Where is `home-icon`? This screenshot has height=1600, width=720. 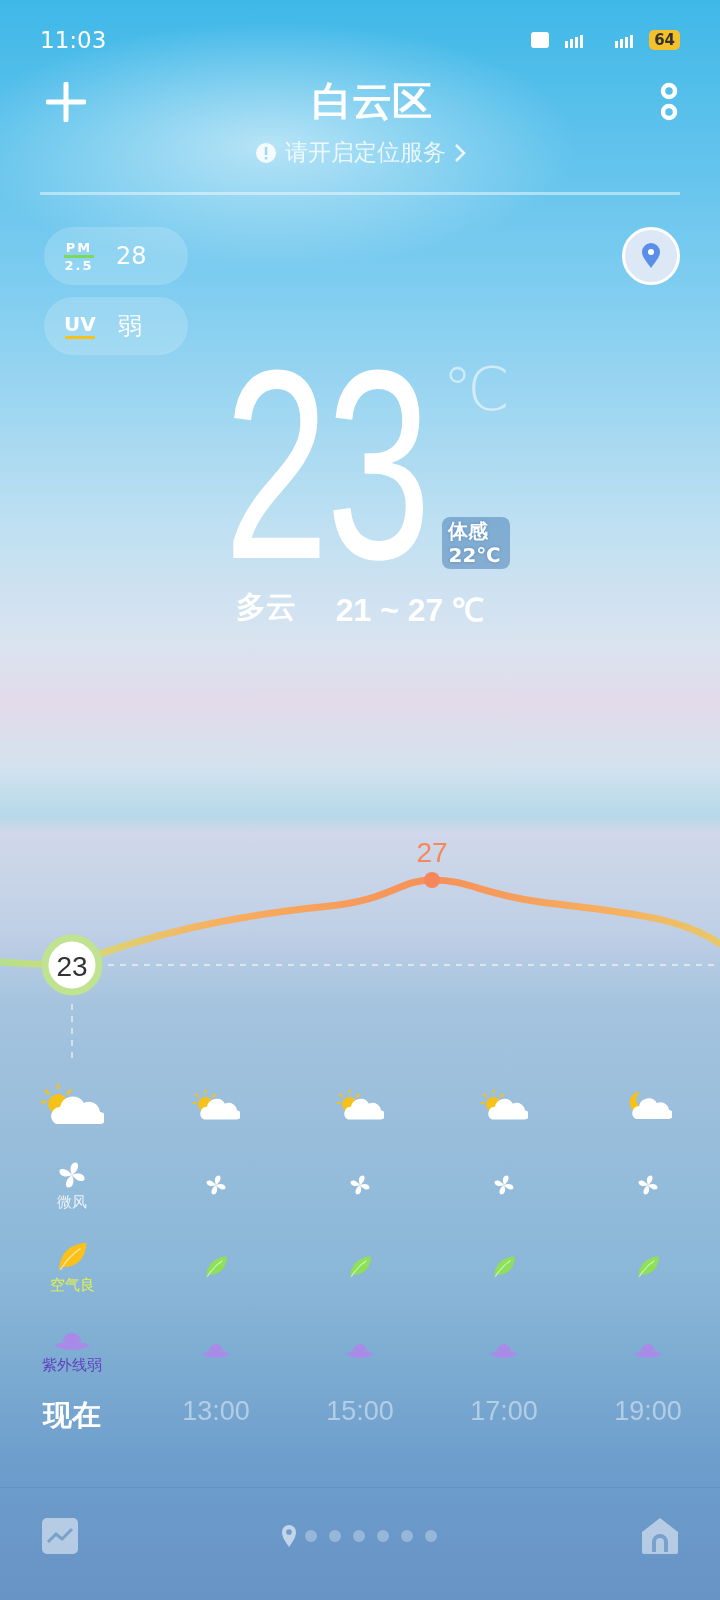 home-icon is located at coordinates (660, 1536).